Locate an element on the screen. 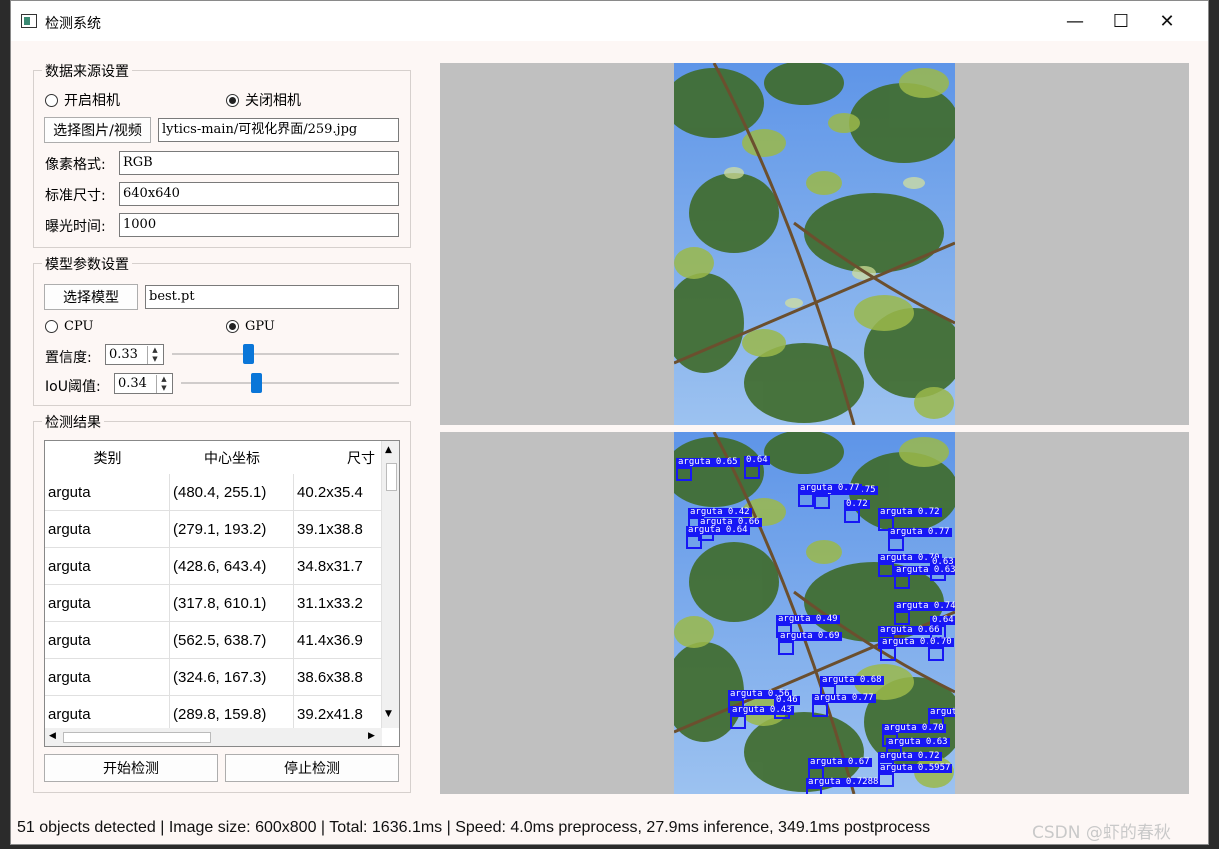  table-cell: (317.8, 610.1) is located at coordinates (232, 603).